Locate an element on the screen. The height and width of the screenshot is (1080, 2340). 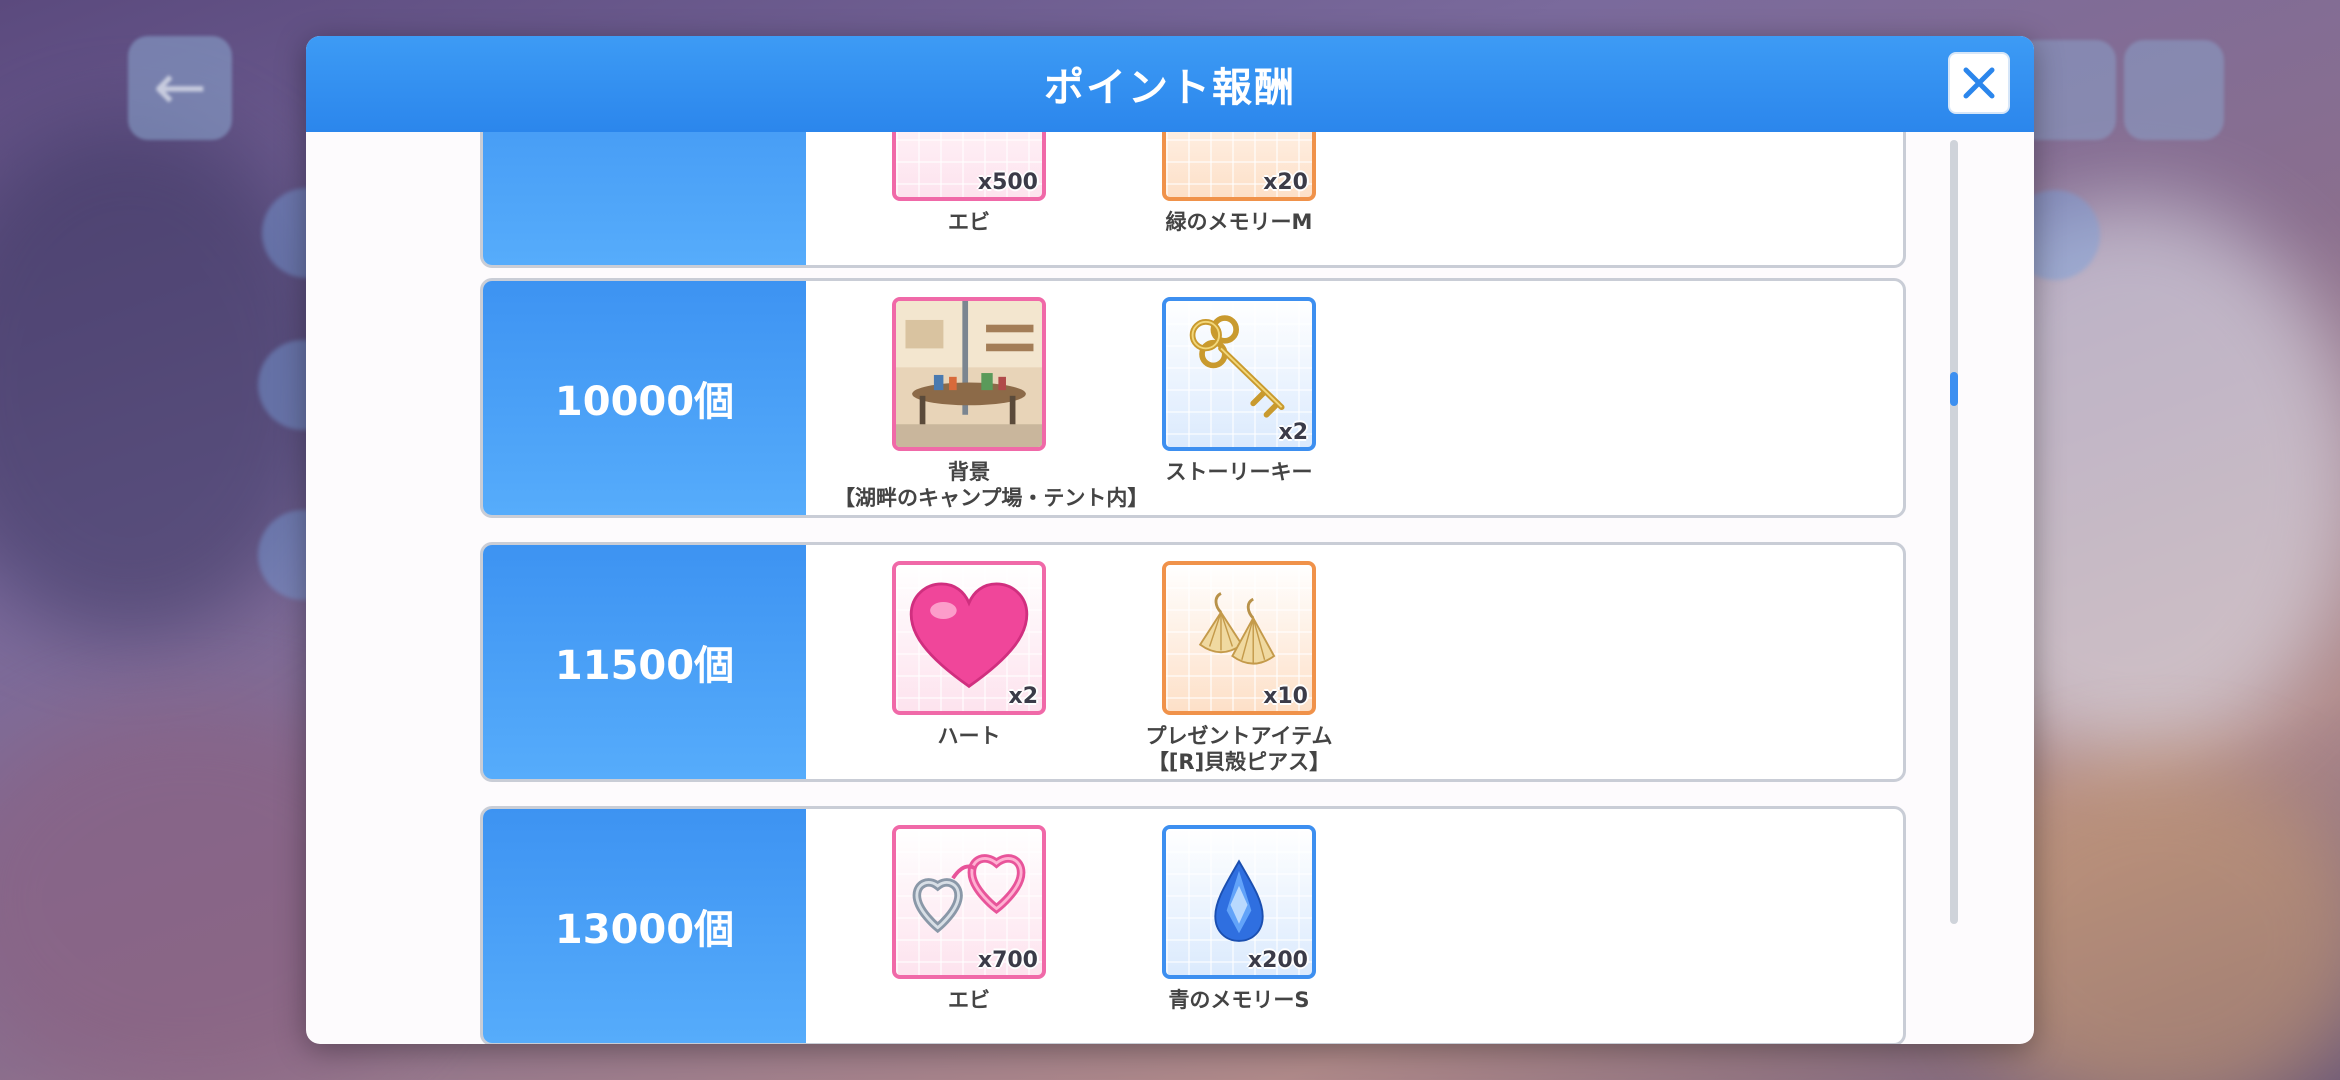
reward-item: 背景 【湖畔のキャンプ場・テント内】 is located at coordinates (991, 404).